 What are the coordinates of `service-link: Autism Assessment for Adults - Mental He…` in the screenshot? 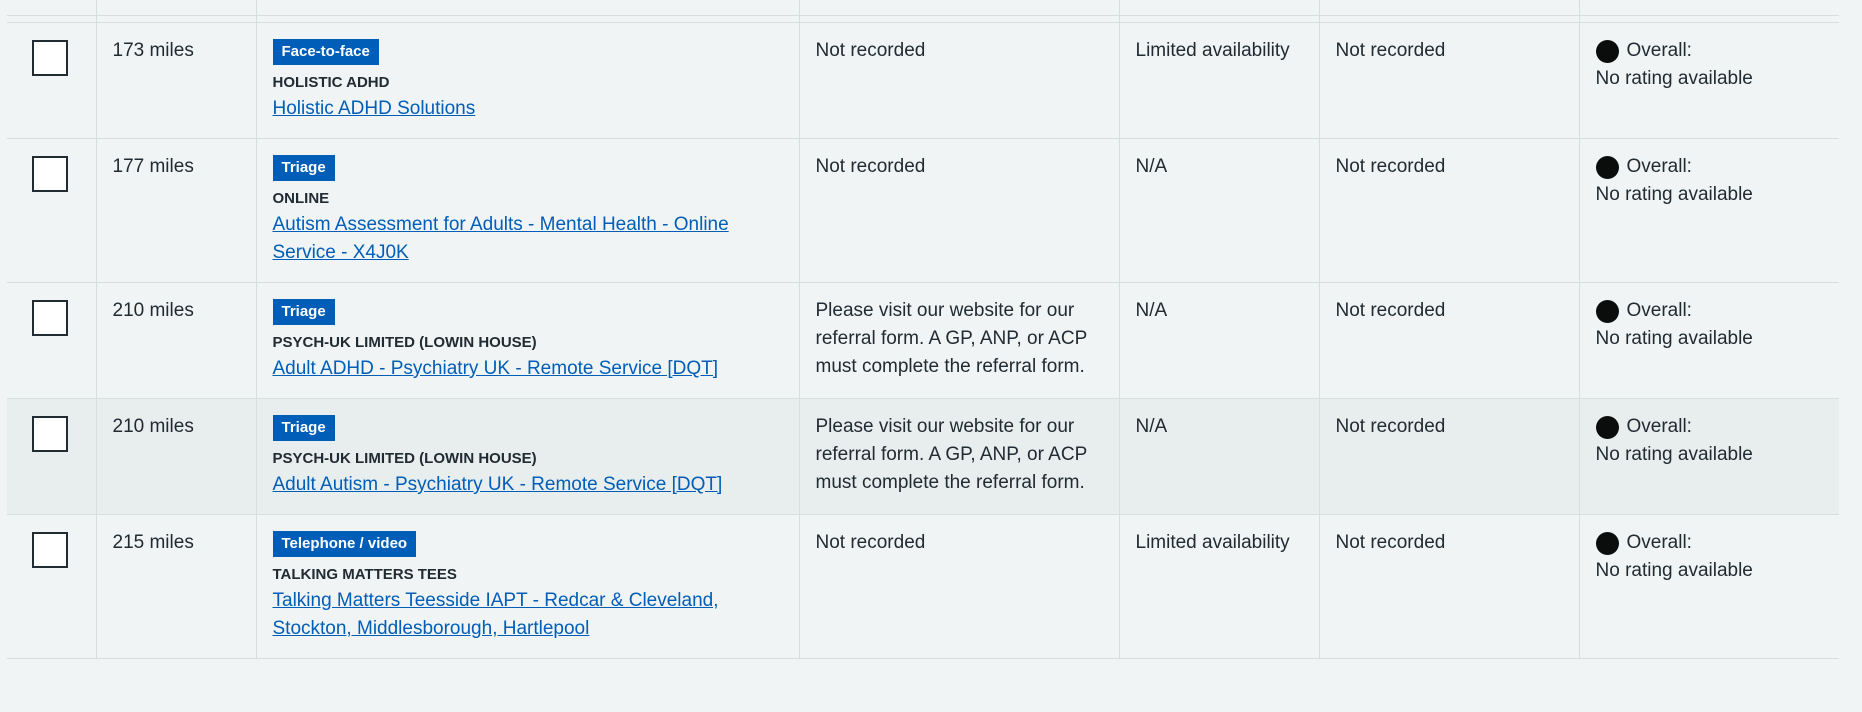 It's located at (528, 239).